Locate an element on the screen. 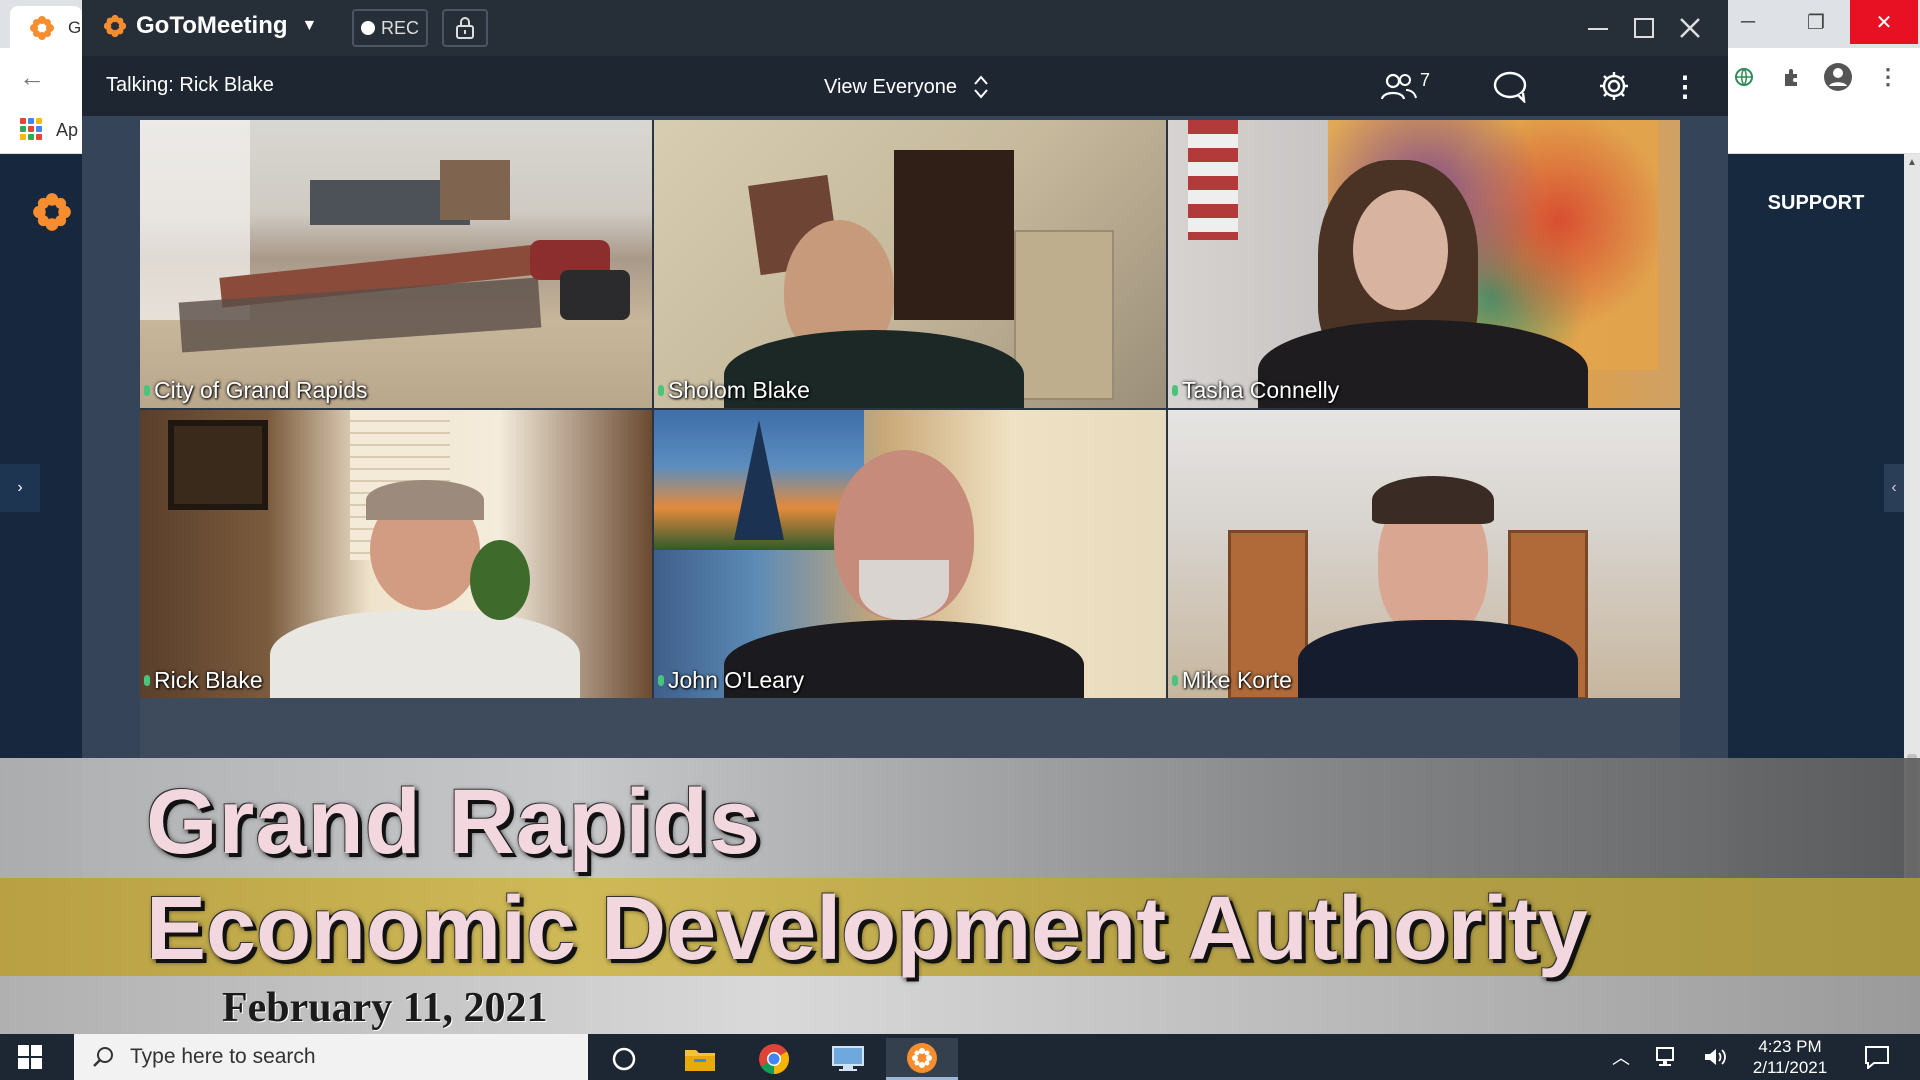 This screenshot has height=1080, width=1920. attendees-button: 7 is located at coordinates (1405, 86).